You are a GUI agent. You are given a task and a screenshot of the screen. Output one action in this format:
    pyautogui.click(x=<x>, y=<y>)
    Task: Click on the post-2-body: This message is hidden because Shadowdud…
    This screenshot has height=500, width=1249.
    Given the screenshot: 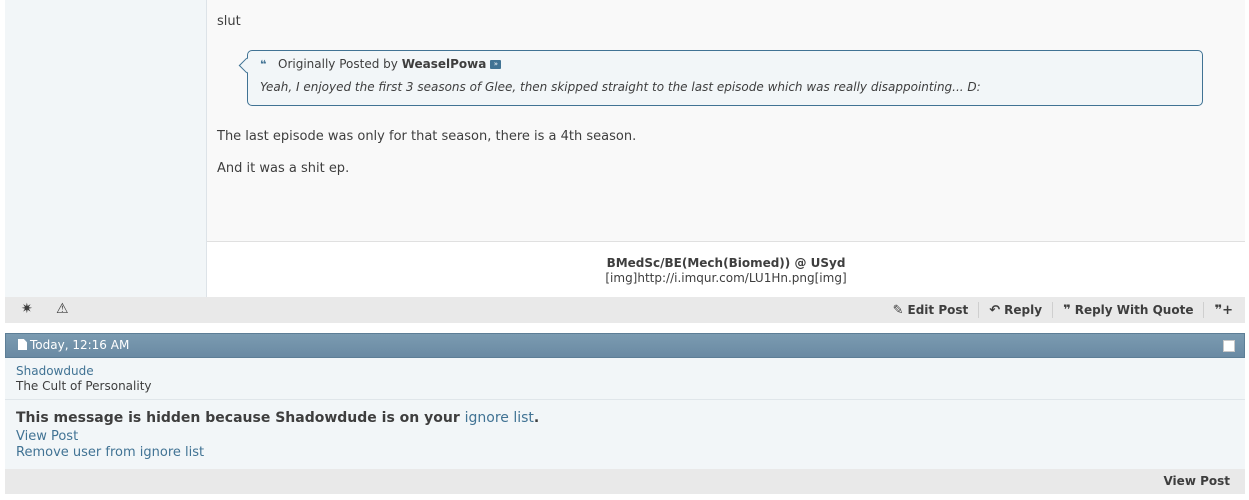 What is the action you would take?
    pyautogui.click(x=625, y=434)
    